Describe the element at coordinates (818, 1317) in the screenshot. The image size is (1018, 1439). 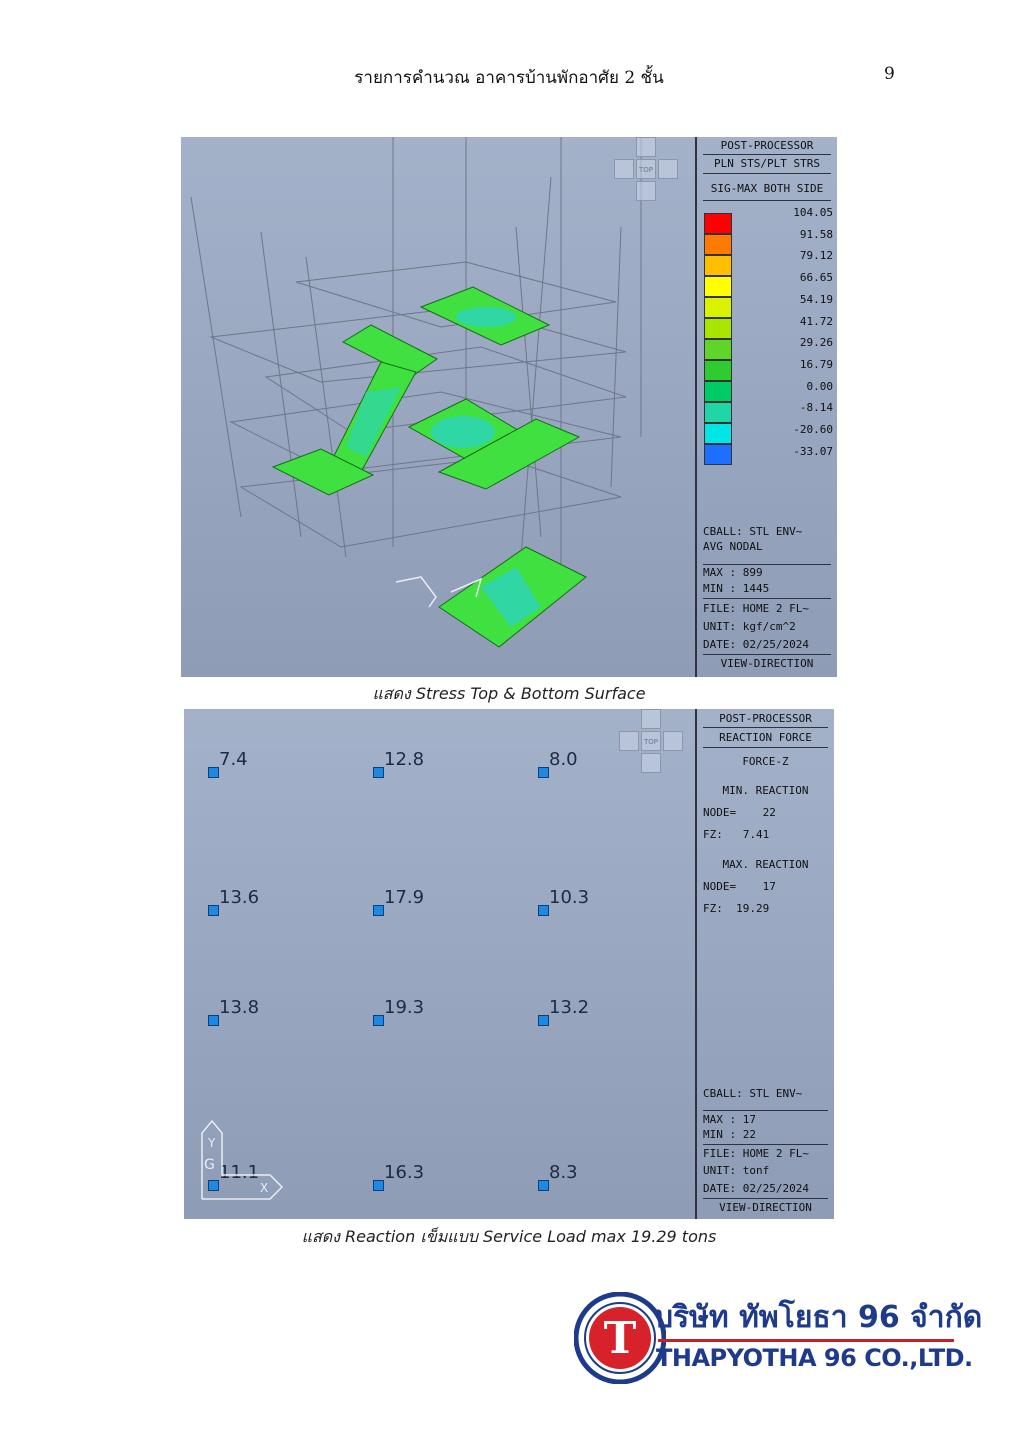
I see `company-name-thai: บริษัท ทัพโยธา 96 จำกัด` at that location.